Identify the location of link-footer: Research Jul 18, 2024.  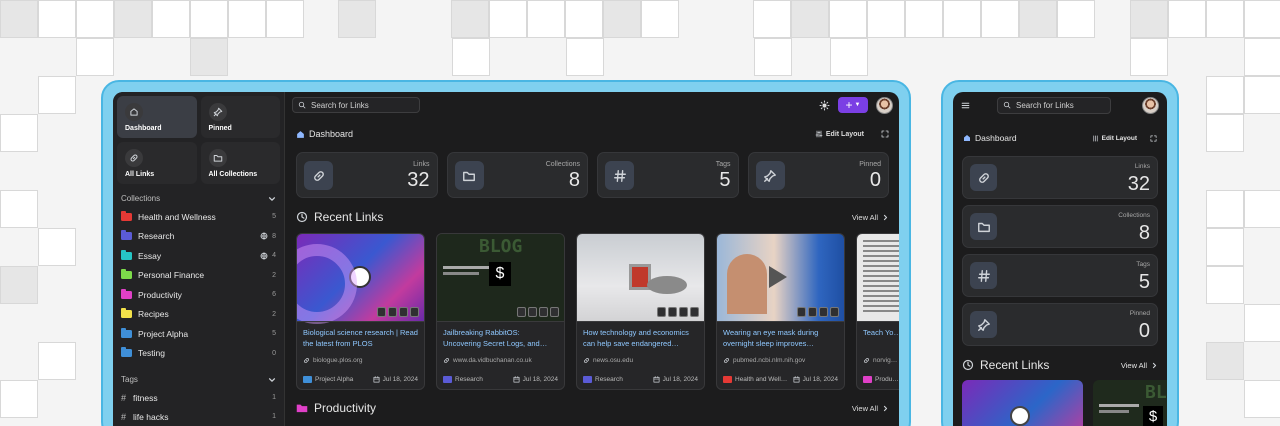
(640, 379).